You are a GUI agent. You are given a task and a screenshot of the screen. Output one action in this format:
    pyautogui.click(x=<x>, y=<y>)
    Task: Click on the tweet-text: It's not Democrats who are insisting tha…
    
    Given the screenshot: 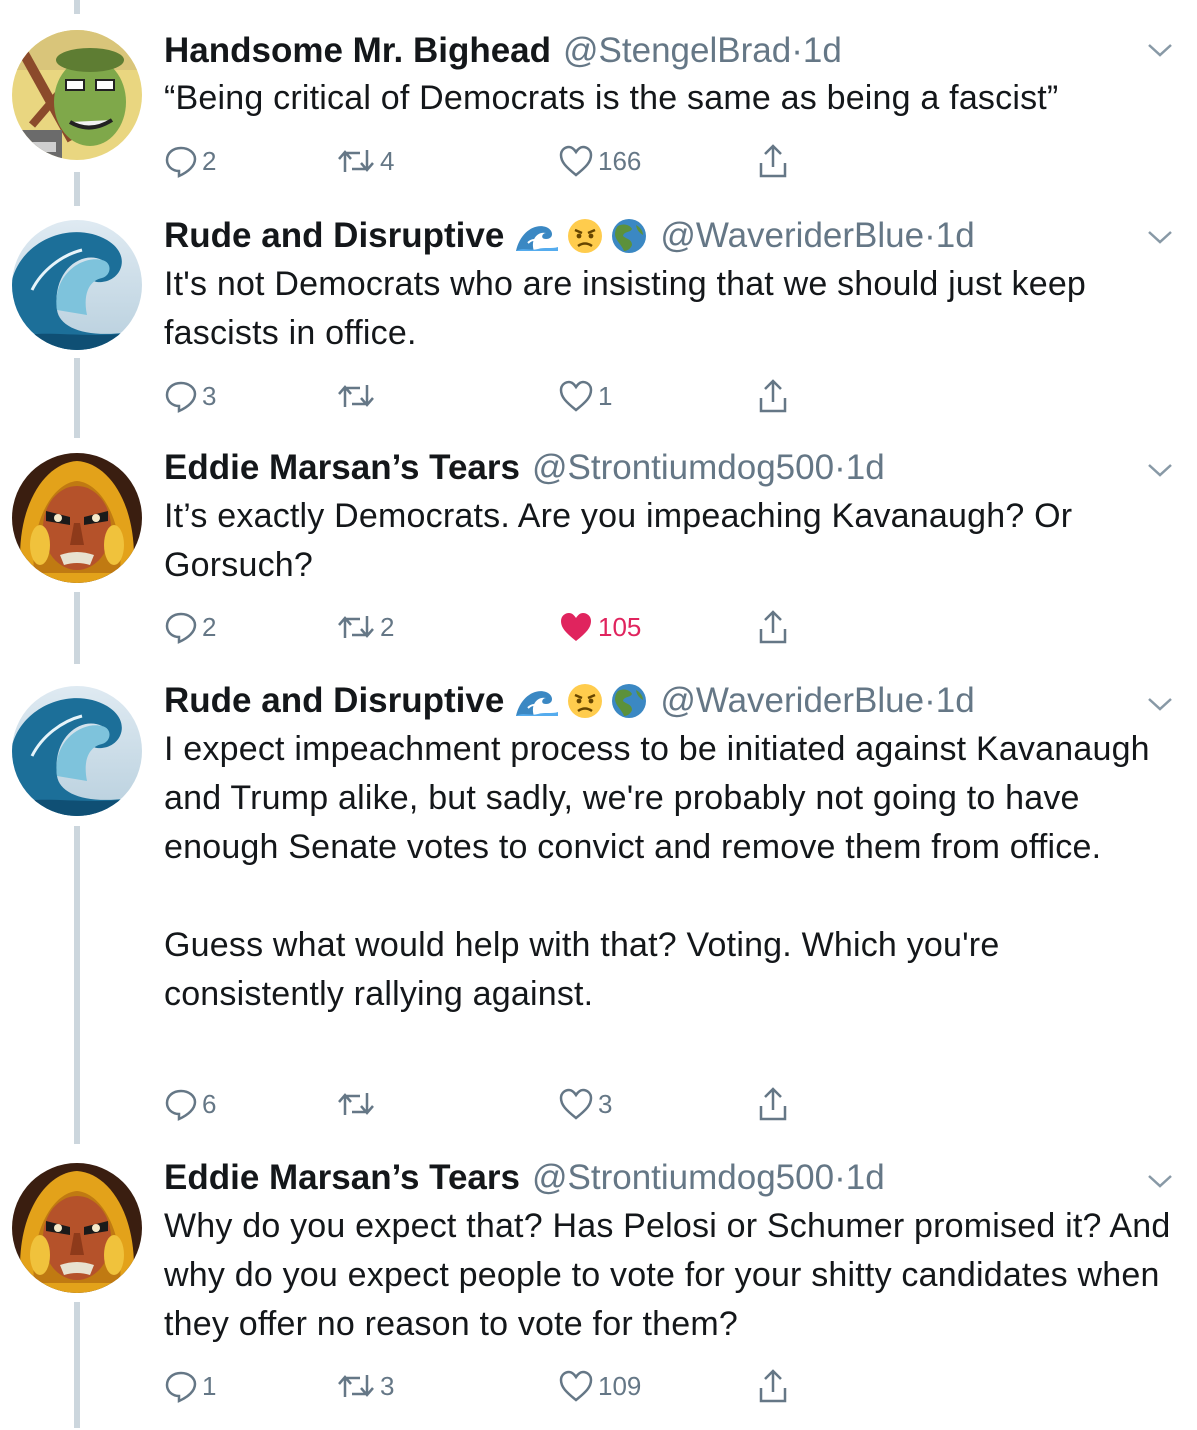 What is the action you would take?
    pyautogui.click(x=630, y=308)
    